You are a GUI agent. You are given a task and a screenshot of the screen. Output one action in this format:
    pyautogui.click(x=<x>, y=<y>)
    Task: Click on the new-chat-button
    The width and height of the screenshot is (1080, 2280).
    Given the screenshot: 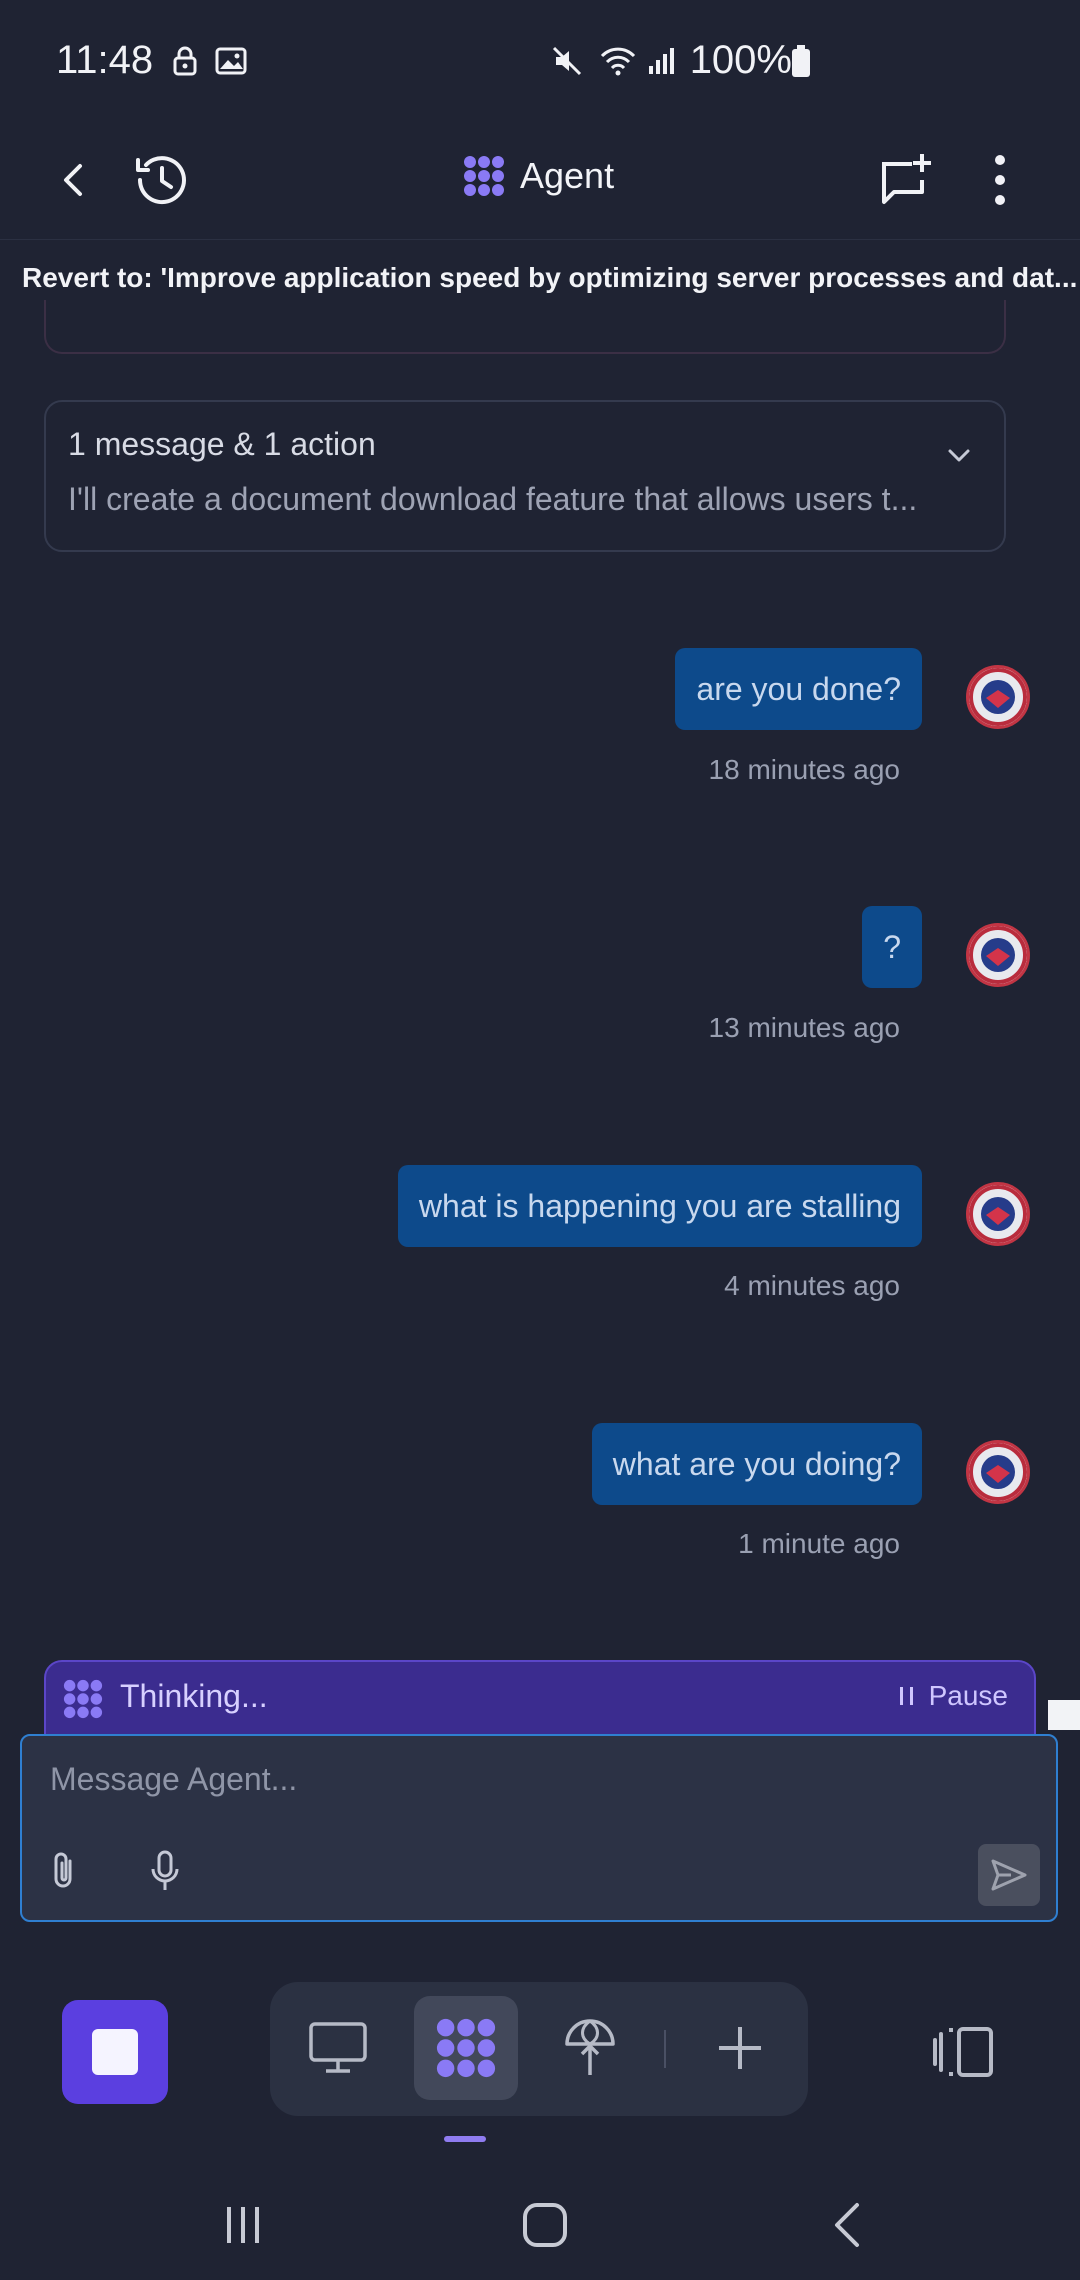 What is the action you would take?
    pyautogui.click(x=906, y=180)
    